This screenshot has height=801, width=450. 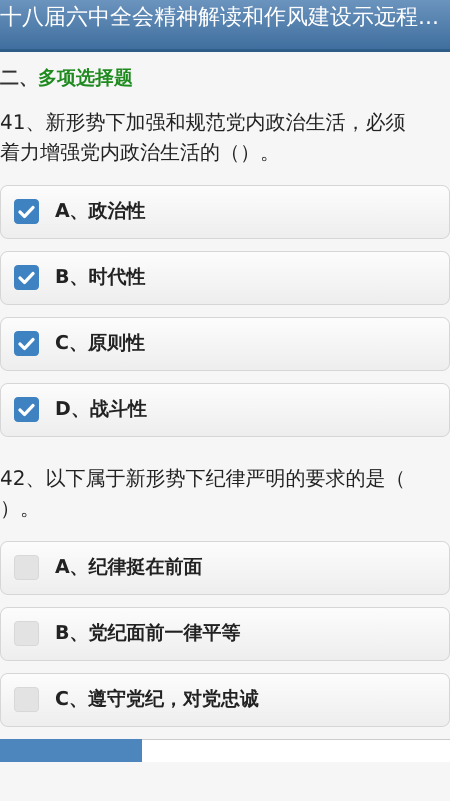 I want to click on option-row: D、战斗性, so click(x=225, y=409).